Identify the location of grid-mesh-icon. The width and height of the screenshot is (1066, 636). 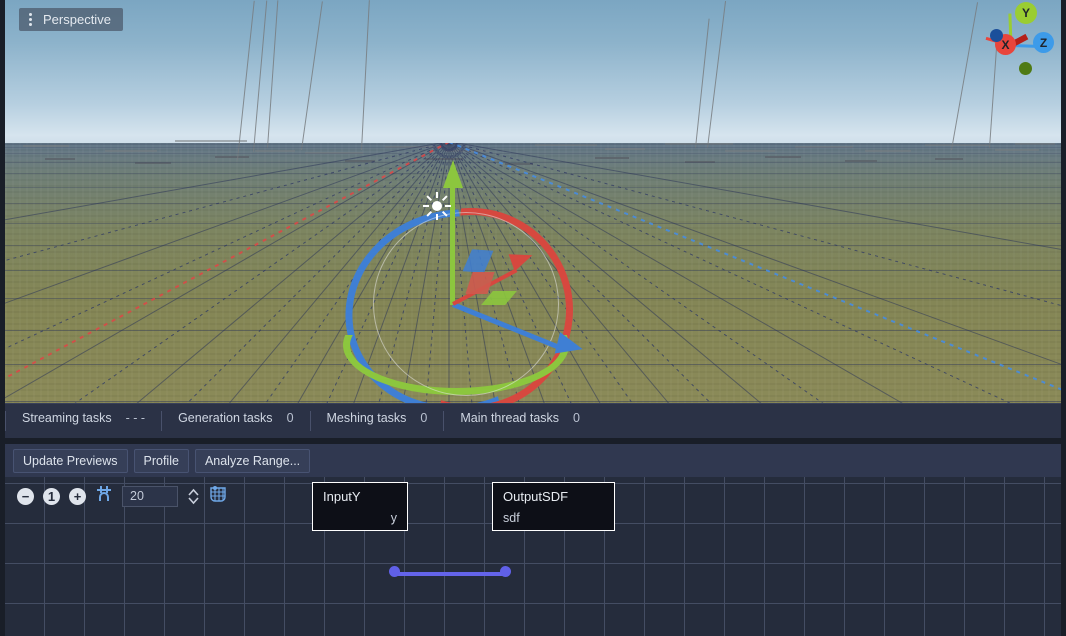
(218, 496).